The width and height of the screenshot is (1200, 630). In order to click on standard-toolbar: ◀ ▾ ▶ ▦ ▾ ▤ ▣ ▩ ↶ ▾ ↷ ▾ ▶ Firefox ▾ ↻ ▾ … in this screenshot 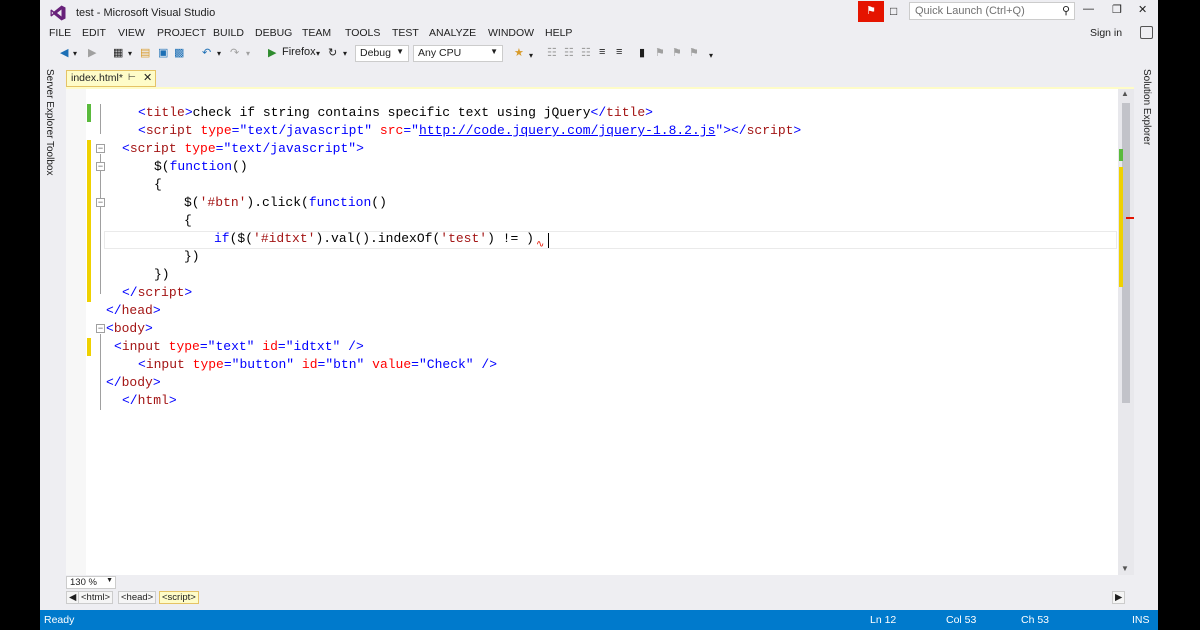, I will do `click(599, 54)`.